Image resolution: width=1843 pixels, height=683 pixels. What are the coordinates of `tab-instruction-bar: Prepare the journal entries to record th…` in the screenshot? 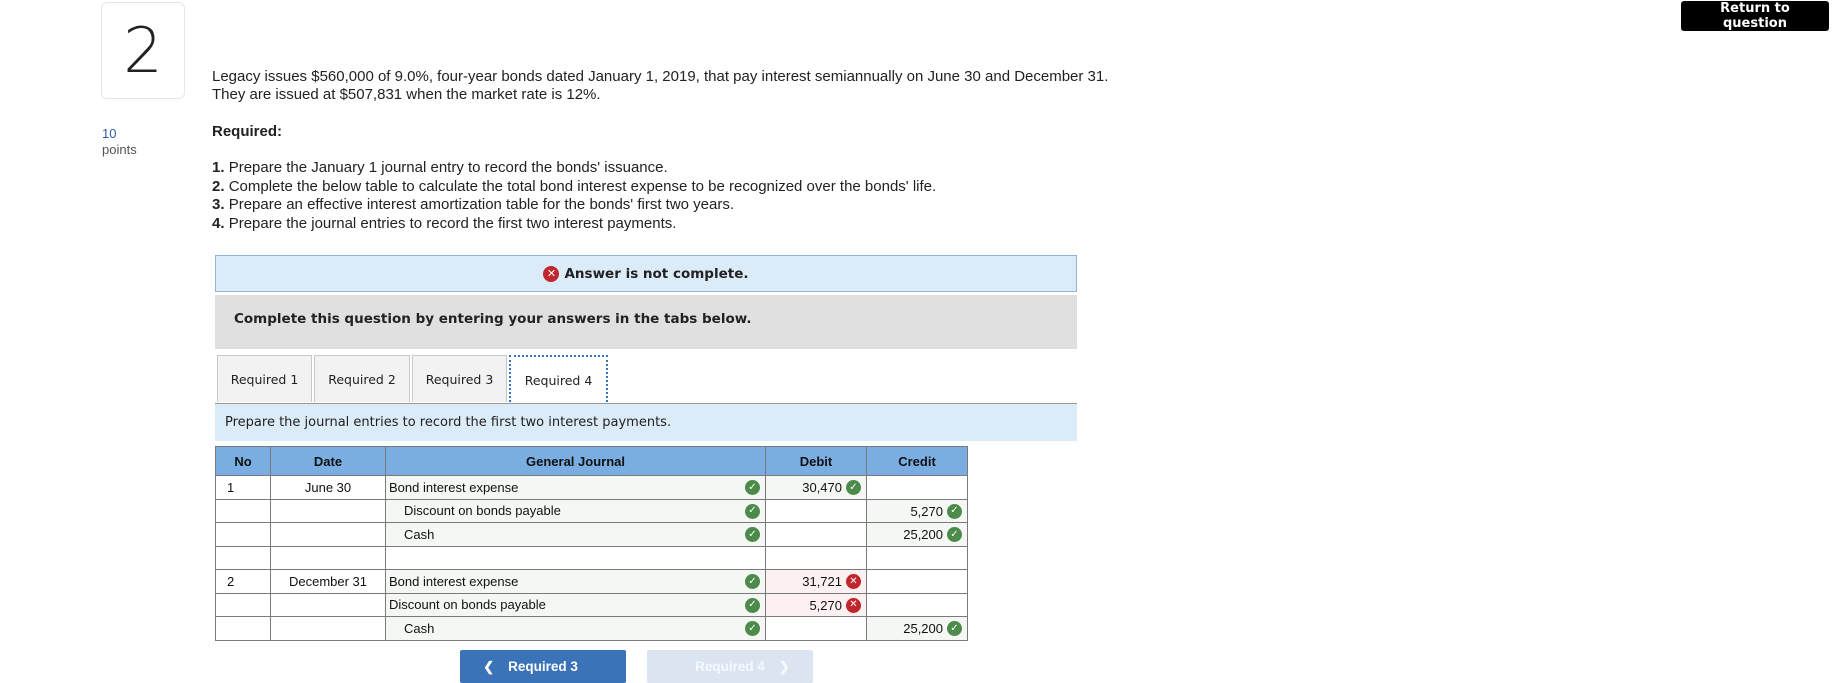 It's located at (646, 422).